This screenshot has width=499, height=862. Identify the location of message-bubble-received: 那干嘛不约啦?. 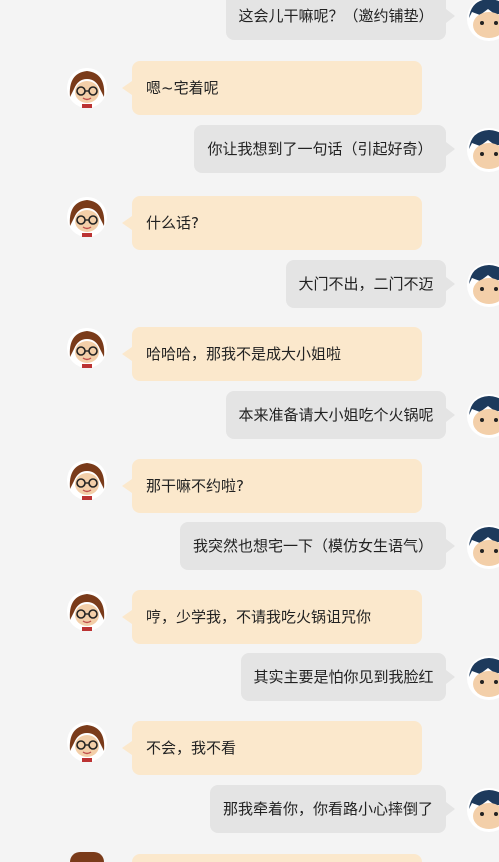
(272, 486).